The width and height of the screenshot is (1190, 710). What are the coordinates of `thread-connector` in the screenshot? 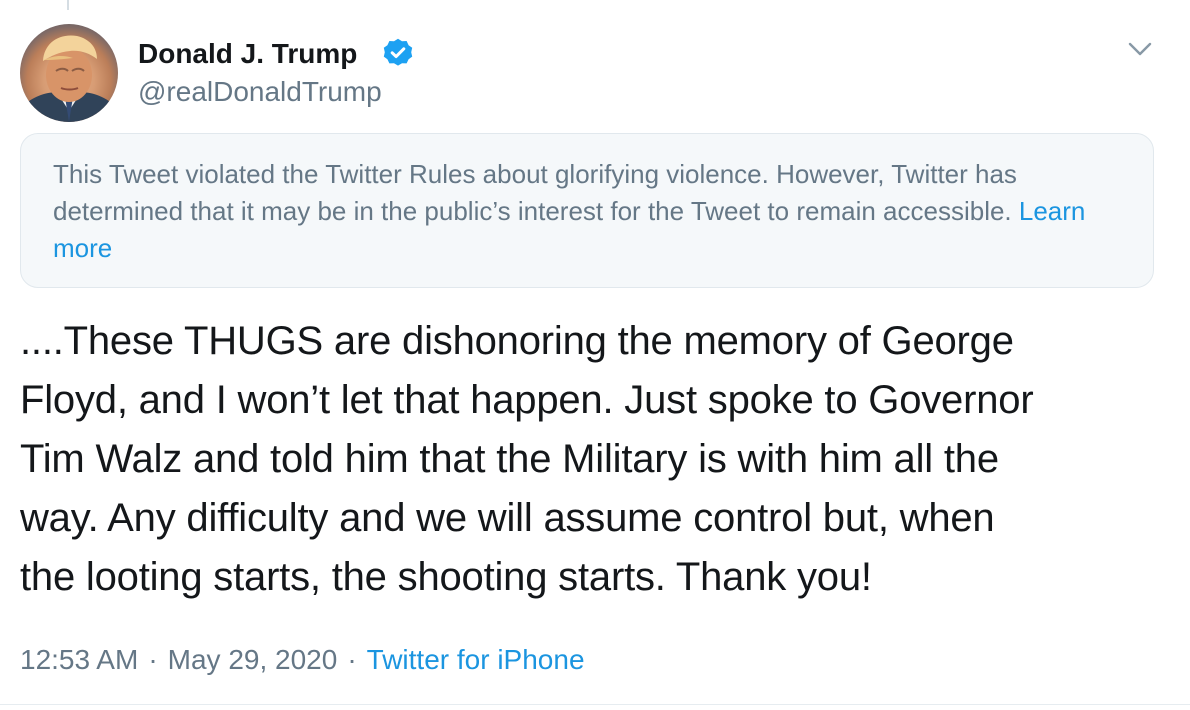 It's located at (68, 5).